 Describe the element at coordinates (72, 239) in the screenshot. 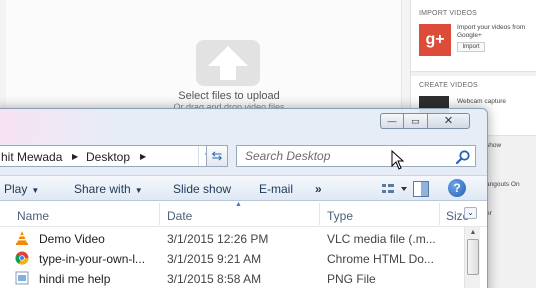

I see `file-name: Demo Video` at that location.